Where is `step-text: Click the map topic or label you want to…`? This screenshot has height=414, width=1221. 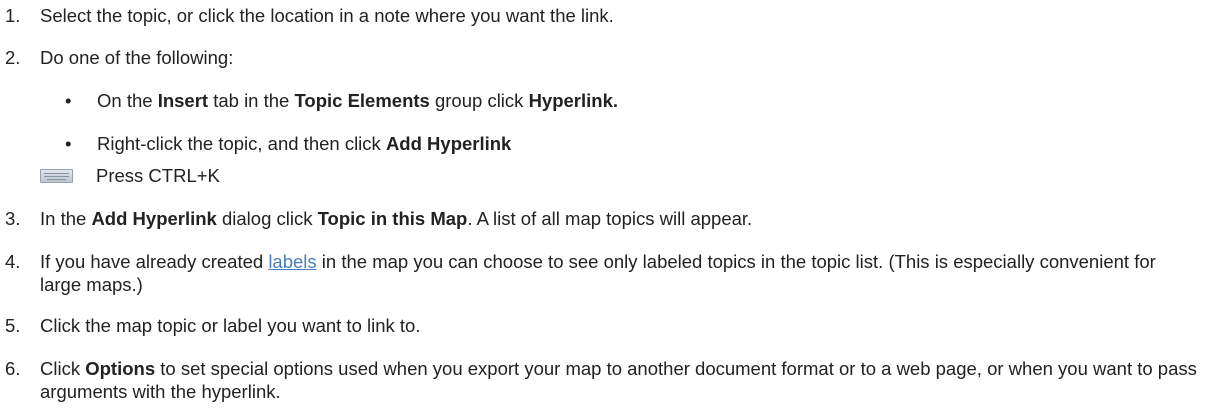
step-text: Click the map topic or label you want to… is located at coordinates (230, 325).